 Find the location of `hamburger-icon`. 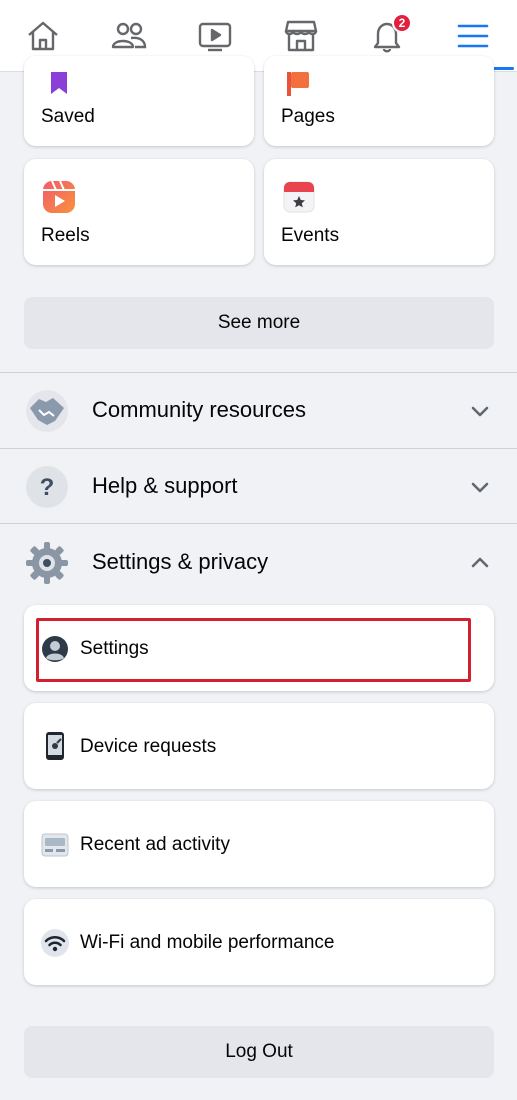

hamburger-icon is located at coordinates (473, 36).